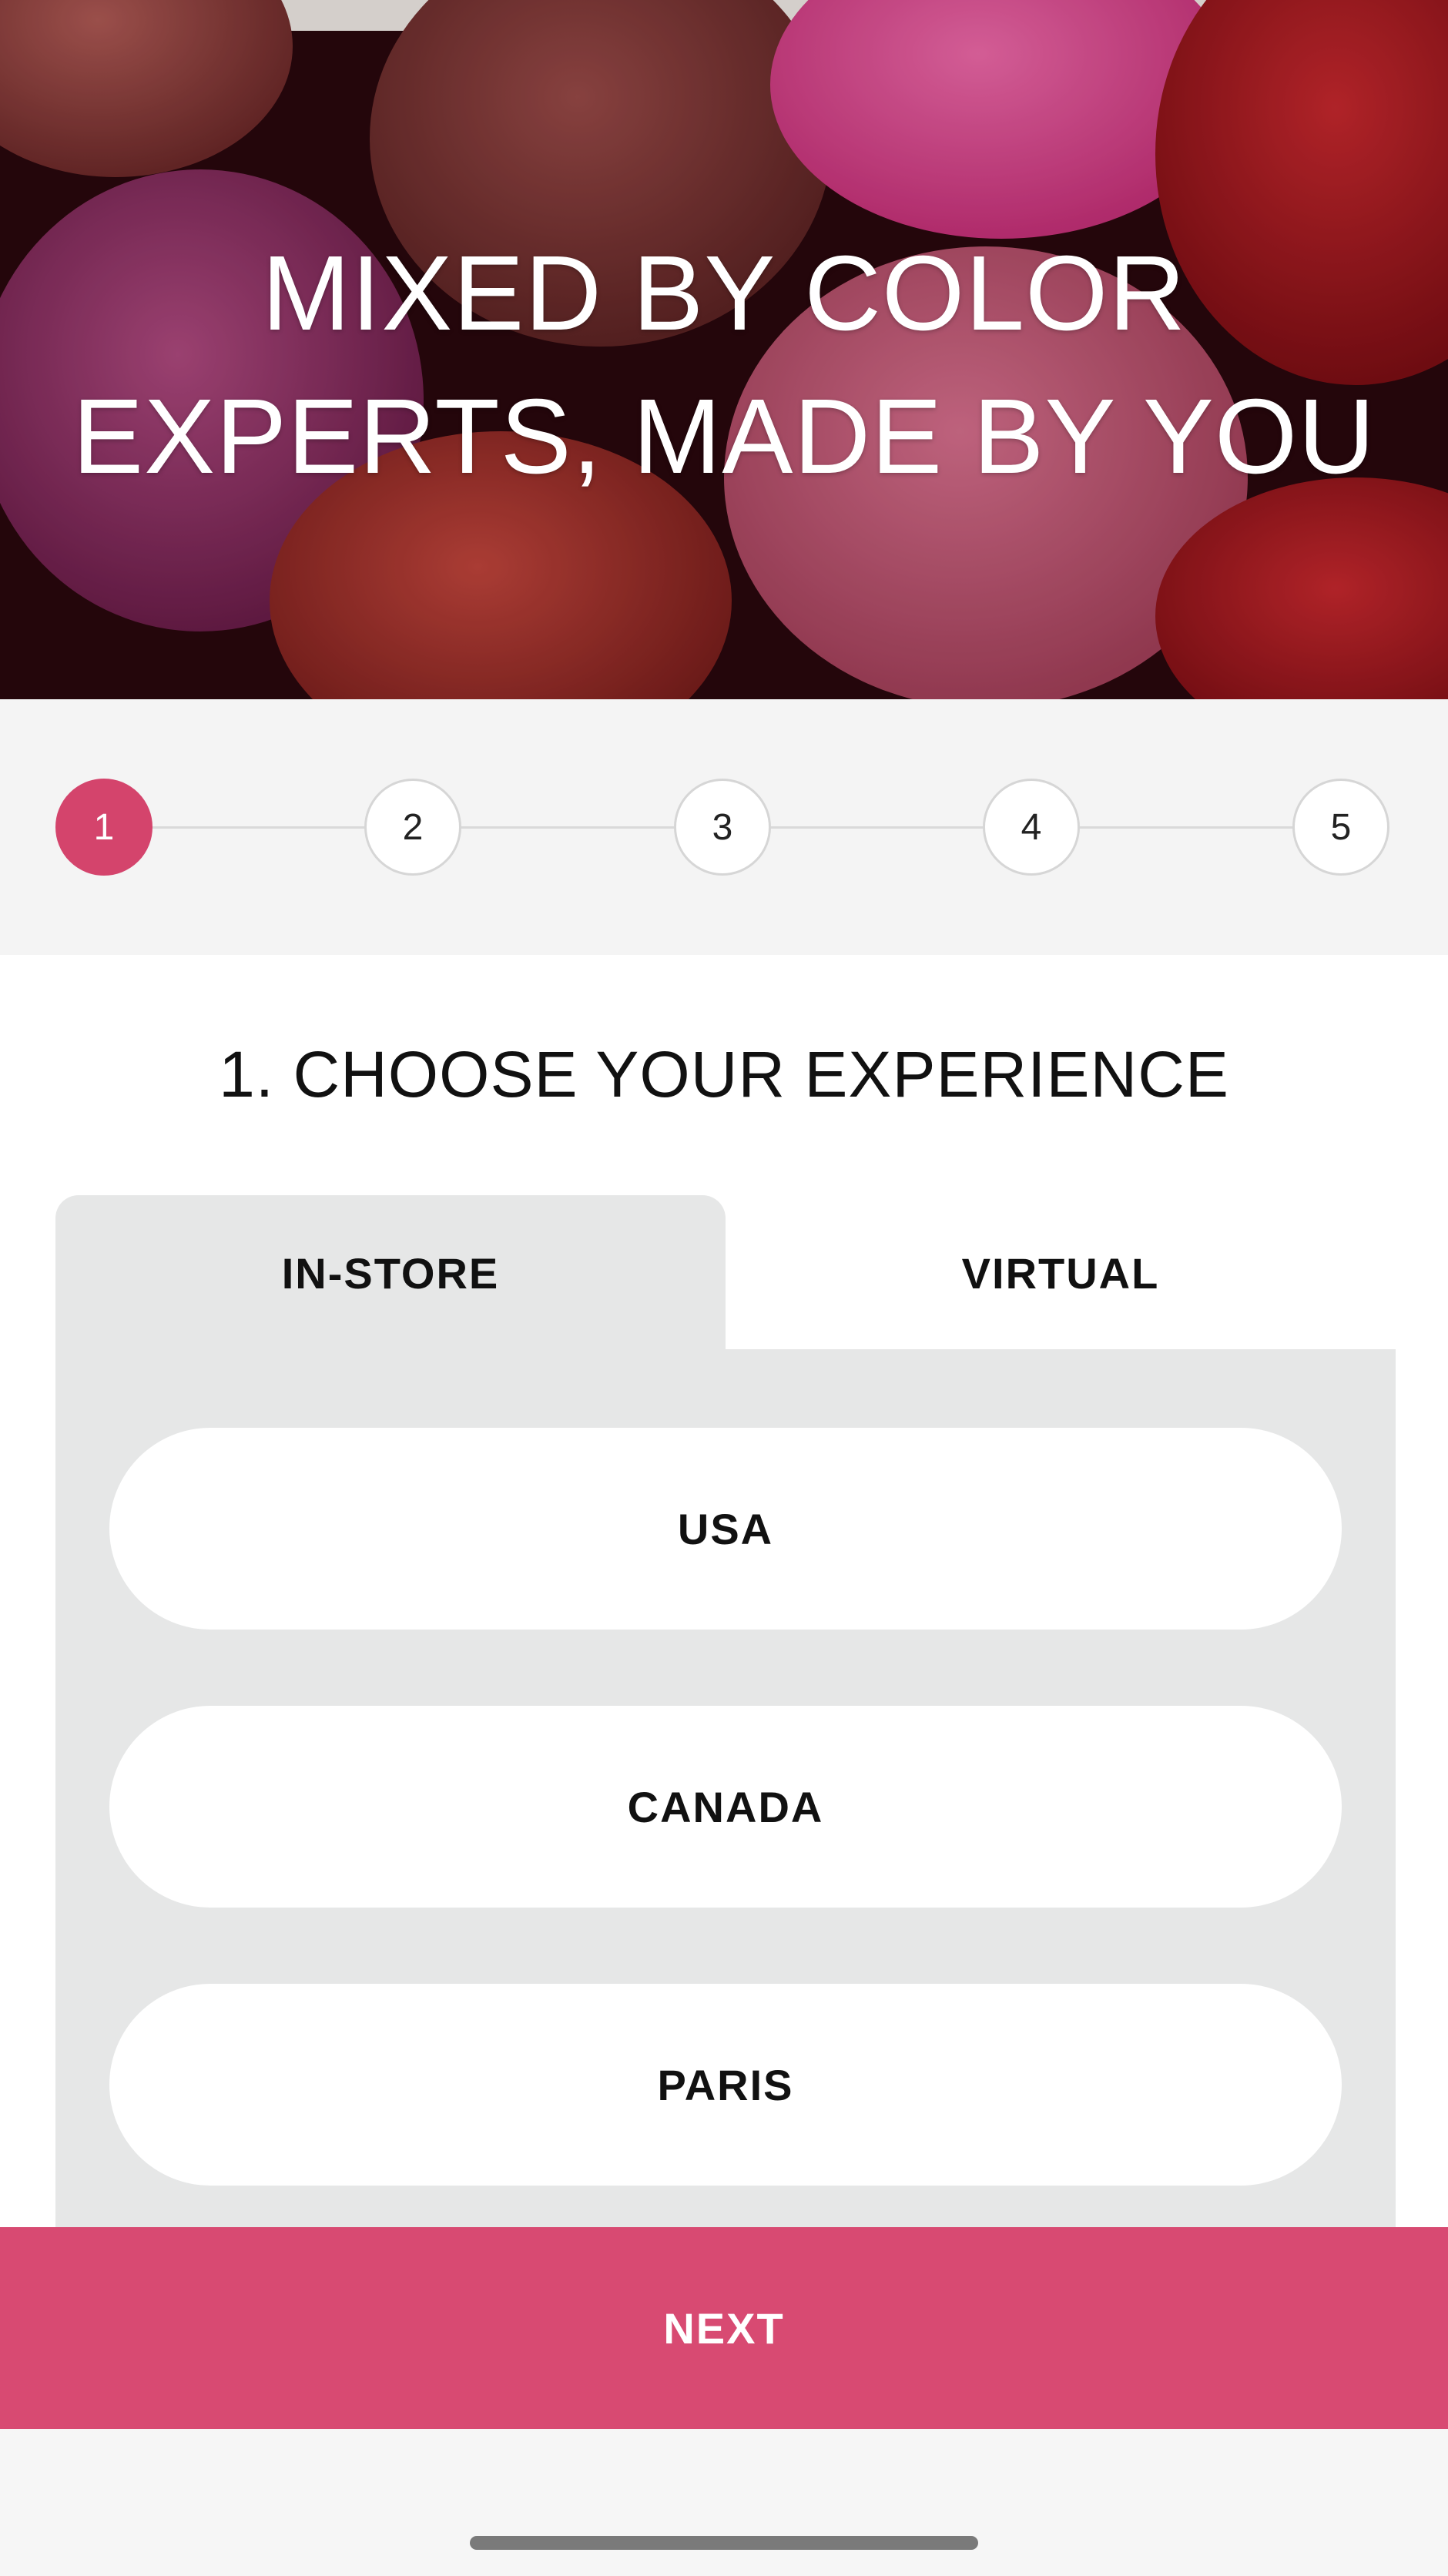  I want to click on section-title: 1. CHOOSE YOUR EXPERIENCE, so click(724, 1074).